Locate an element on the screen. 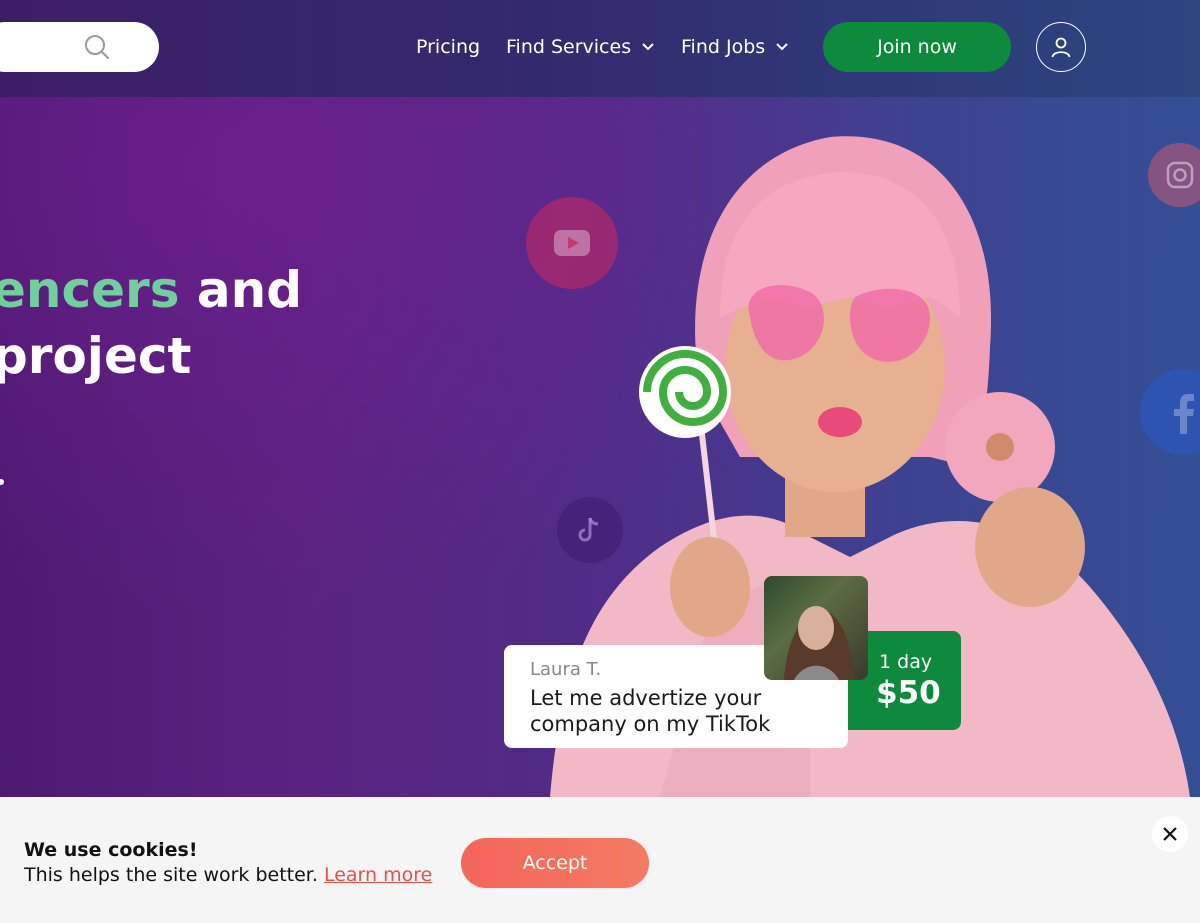 The height and width of the screenshot is (923, 1200). close-icon is located at coordinates (1170, 834).